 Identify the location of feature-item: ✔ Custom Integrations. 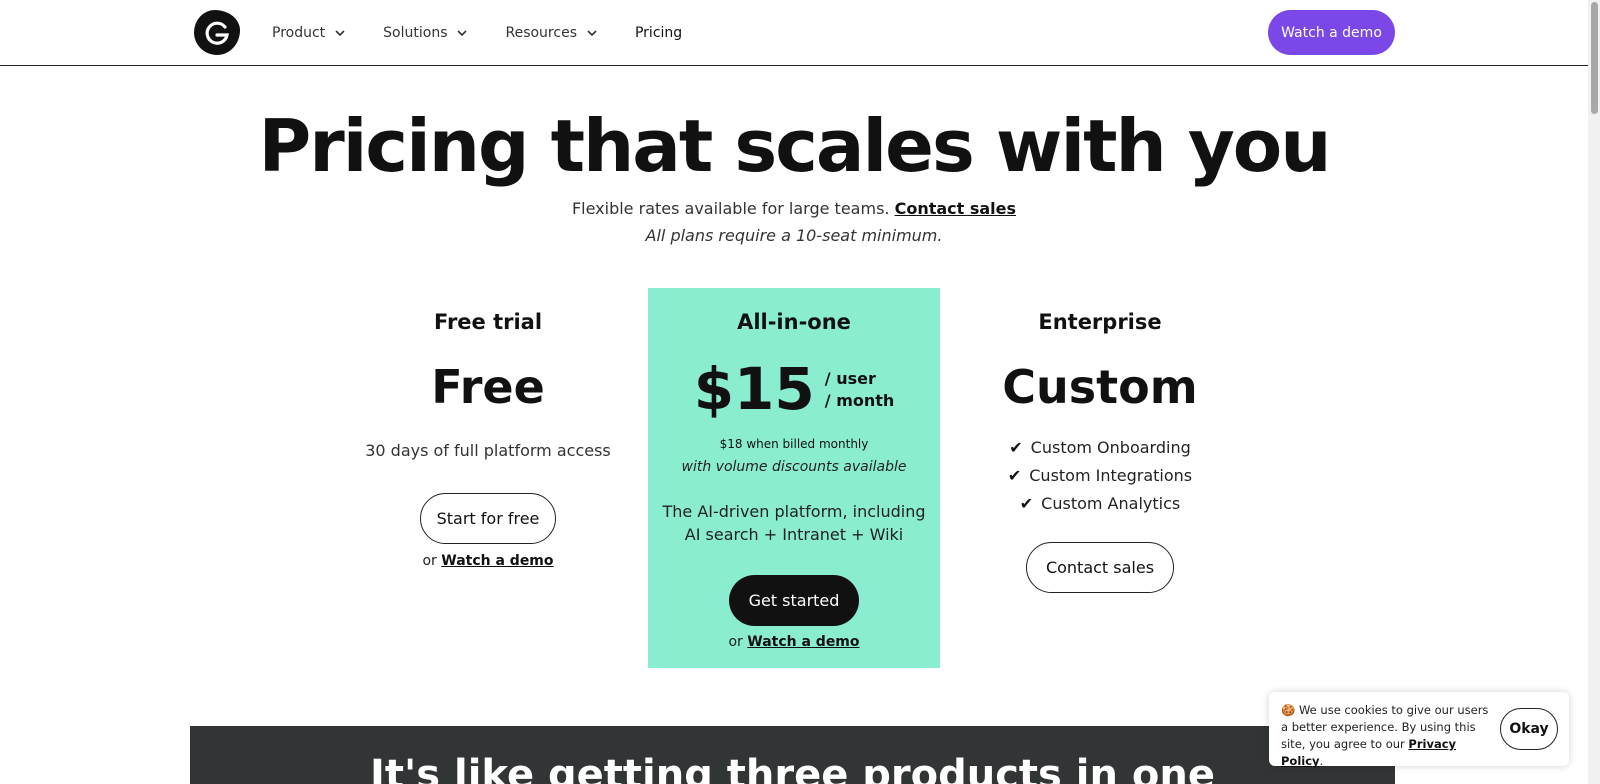
(1100, 476).